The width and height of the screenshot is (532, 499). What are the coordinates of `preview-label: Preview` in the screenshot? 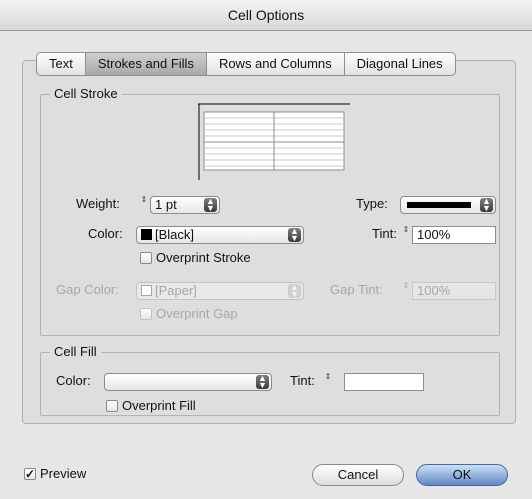 It's located at (63, 473).